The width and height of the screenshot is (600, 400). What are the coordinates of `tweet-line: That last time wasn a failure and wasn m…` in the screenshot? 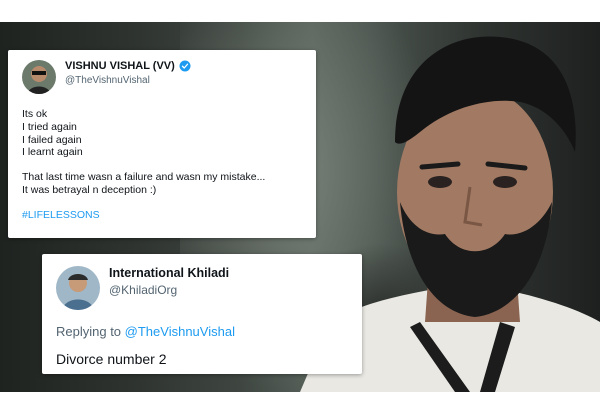 It's located at (144, 177).